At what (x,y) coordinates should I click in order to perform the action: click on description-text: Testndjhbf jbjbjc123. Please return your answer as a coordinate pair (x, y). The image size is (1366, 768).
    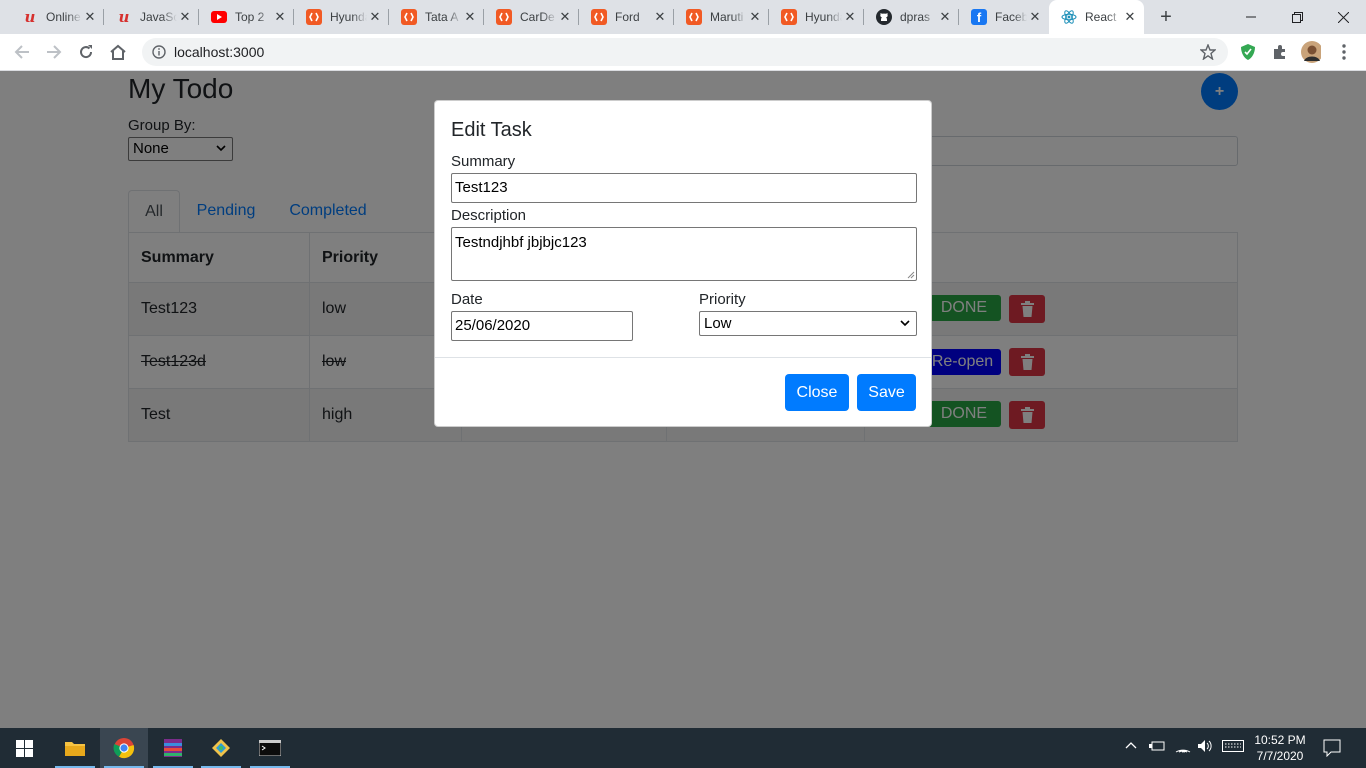
    Looking at the image, I should click on (521, 242).